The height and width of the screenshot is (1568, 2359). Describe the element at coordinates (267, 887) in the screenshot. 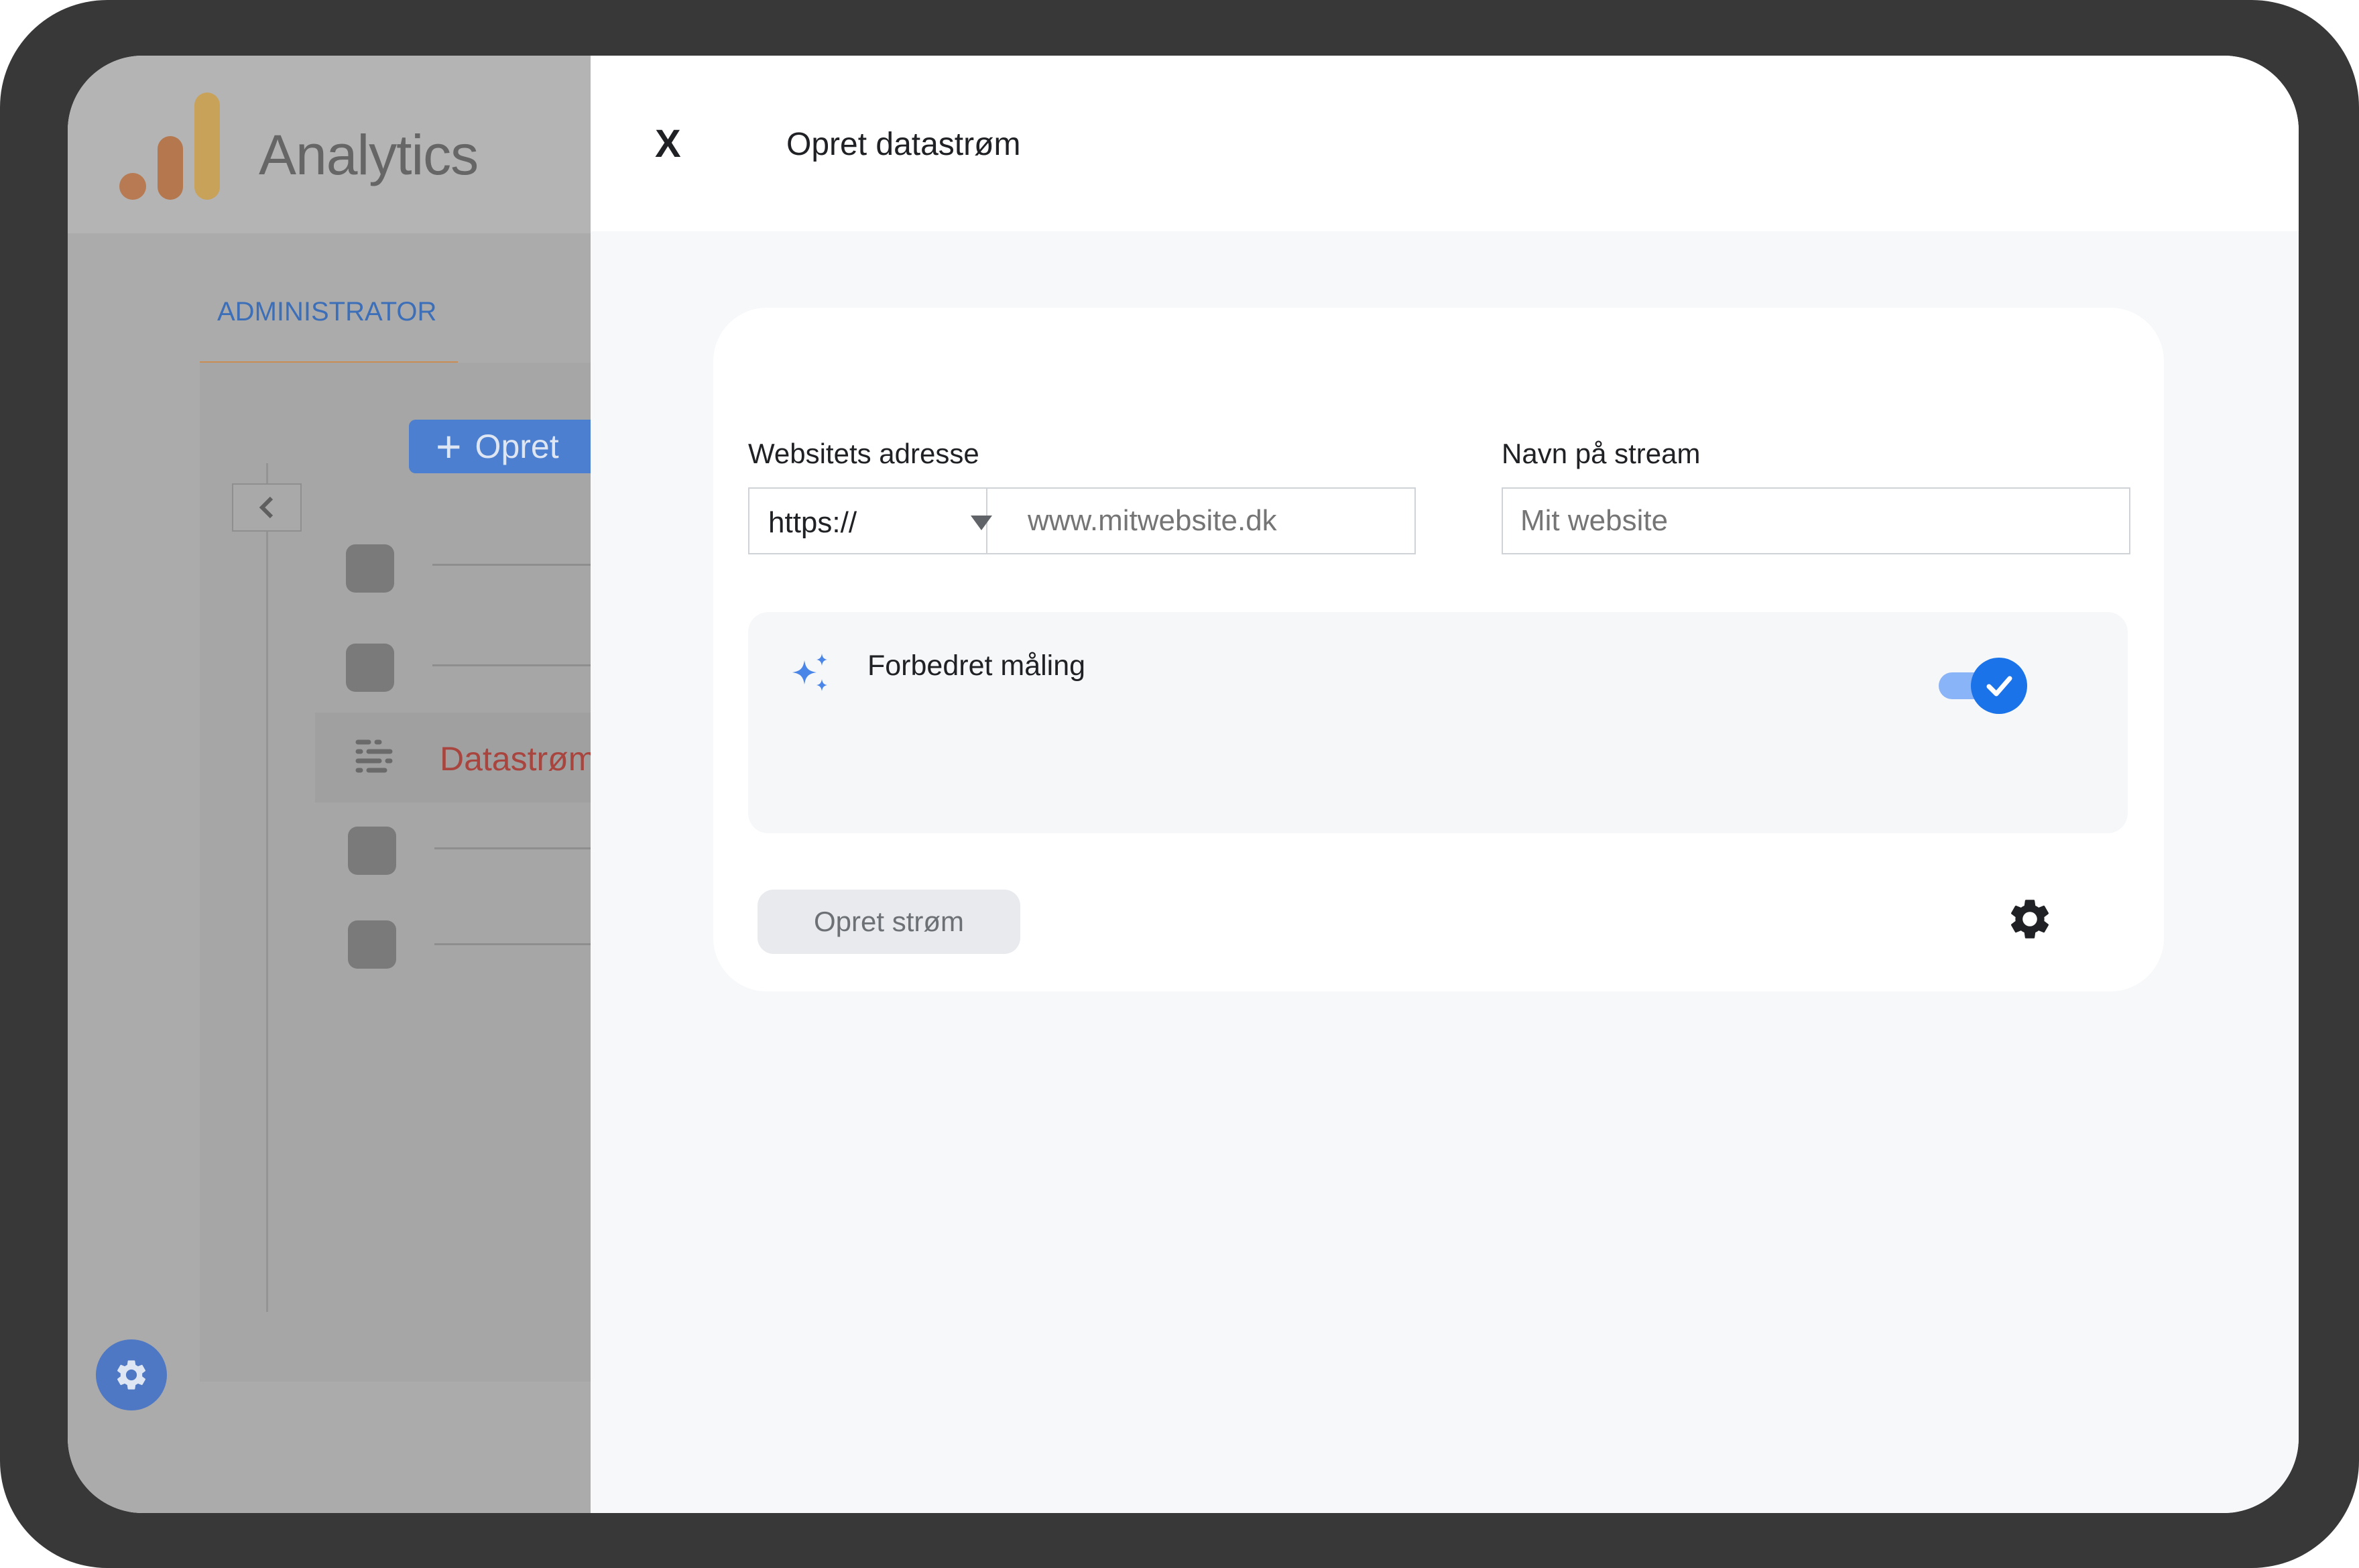

I see `nav-rail-line` at that location.